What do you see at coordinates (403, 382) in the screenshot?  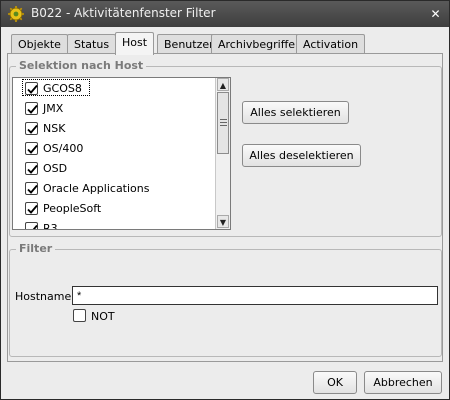 I see `cancel-button: Abbrechen` at bounding box center [403, 382].